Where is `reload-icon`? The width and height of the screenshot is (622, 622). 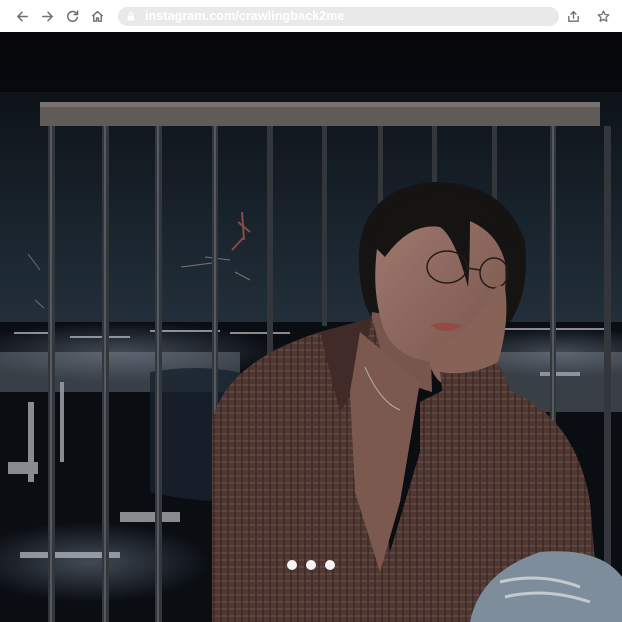
reload-icon is located at coordinates (73, 15).